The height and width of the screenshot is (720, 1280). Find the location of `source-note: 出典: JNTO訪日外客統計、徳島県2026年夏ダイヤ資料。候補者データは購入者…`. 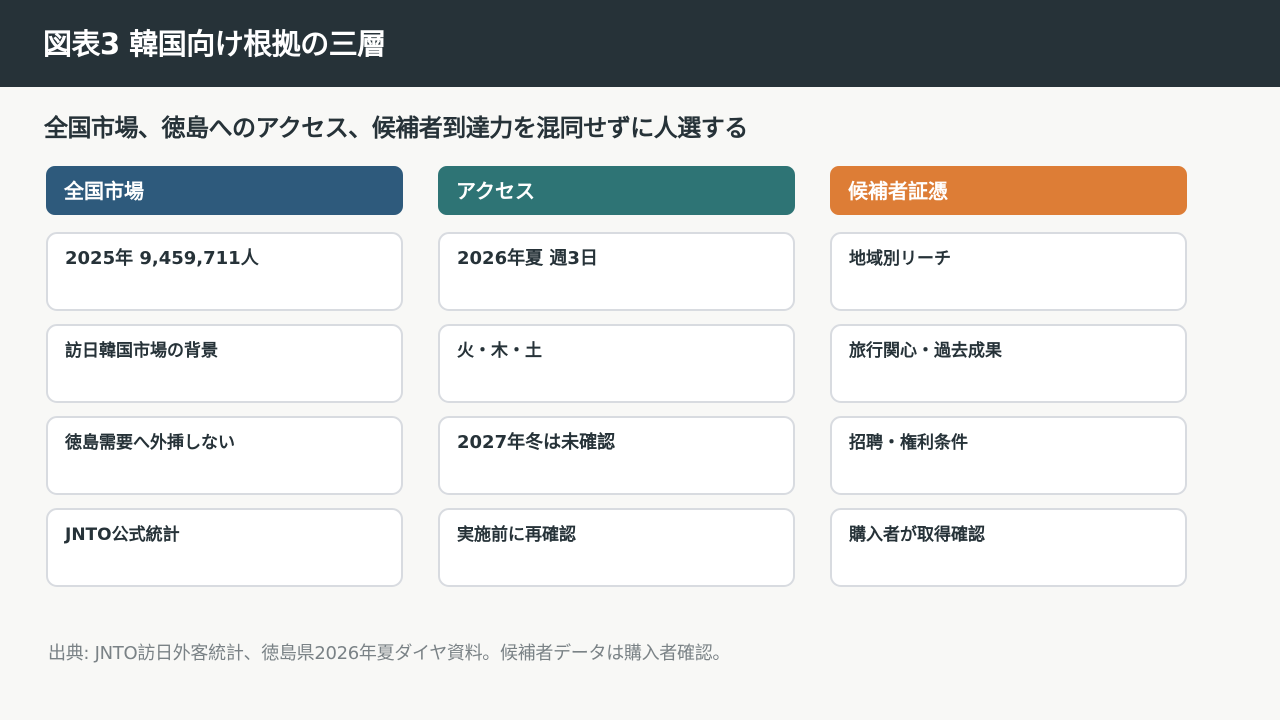

source-note: 出典: JNTO訪日外客統計、徳島県2026年夏ダイヤ資料。候補者データは購入者… is located at coordinates (389, 653).